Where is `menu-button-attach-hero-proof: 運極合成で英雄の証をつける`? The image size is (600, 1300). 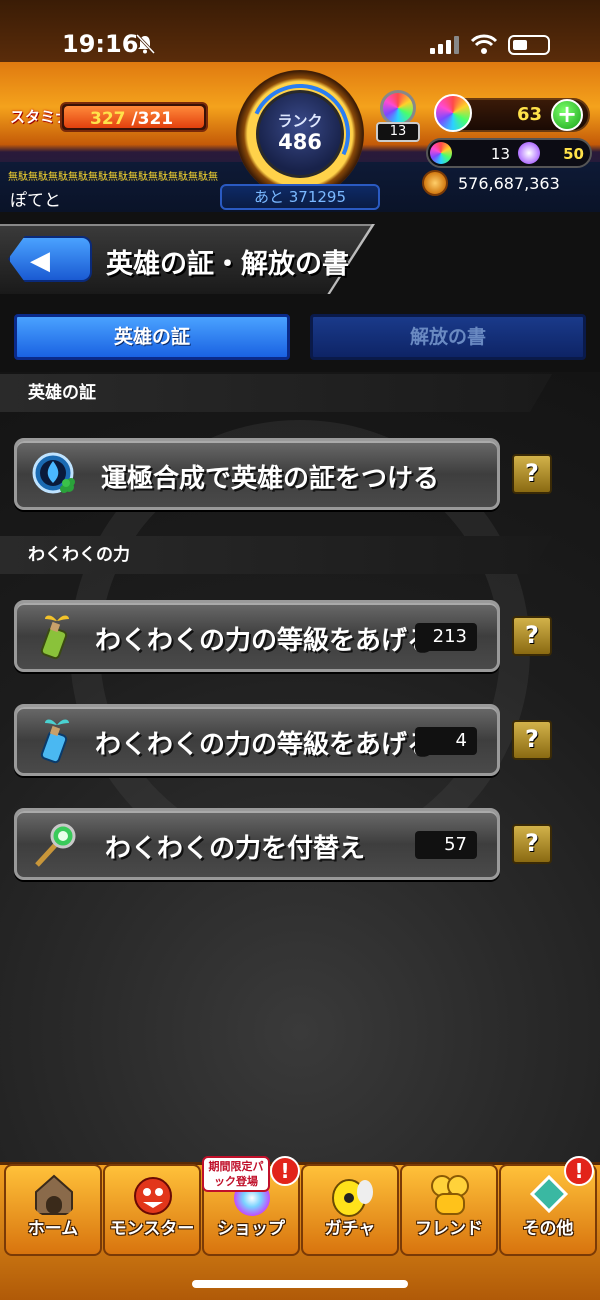 menu-button-attach-hero-proof: 運極合成で英雄の証をつける is located at coordinates (257, 474).